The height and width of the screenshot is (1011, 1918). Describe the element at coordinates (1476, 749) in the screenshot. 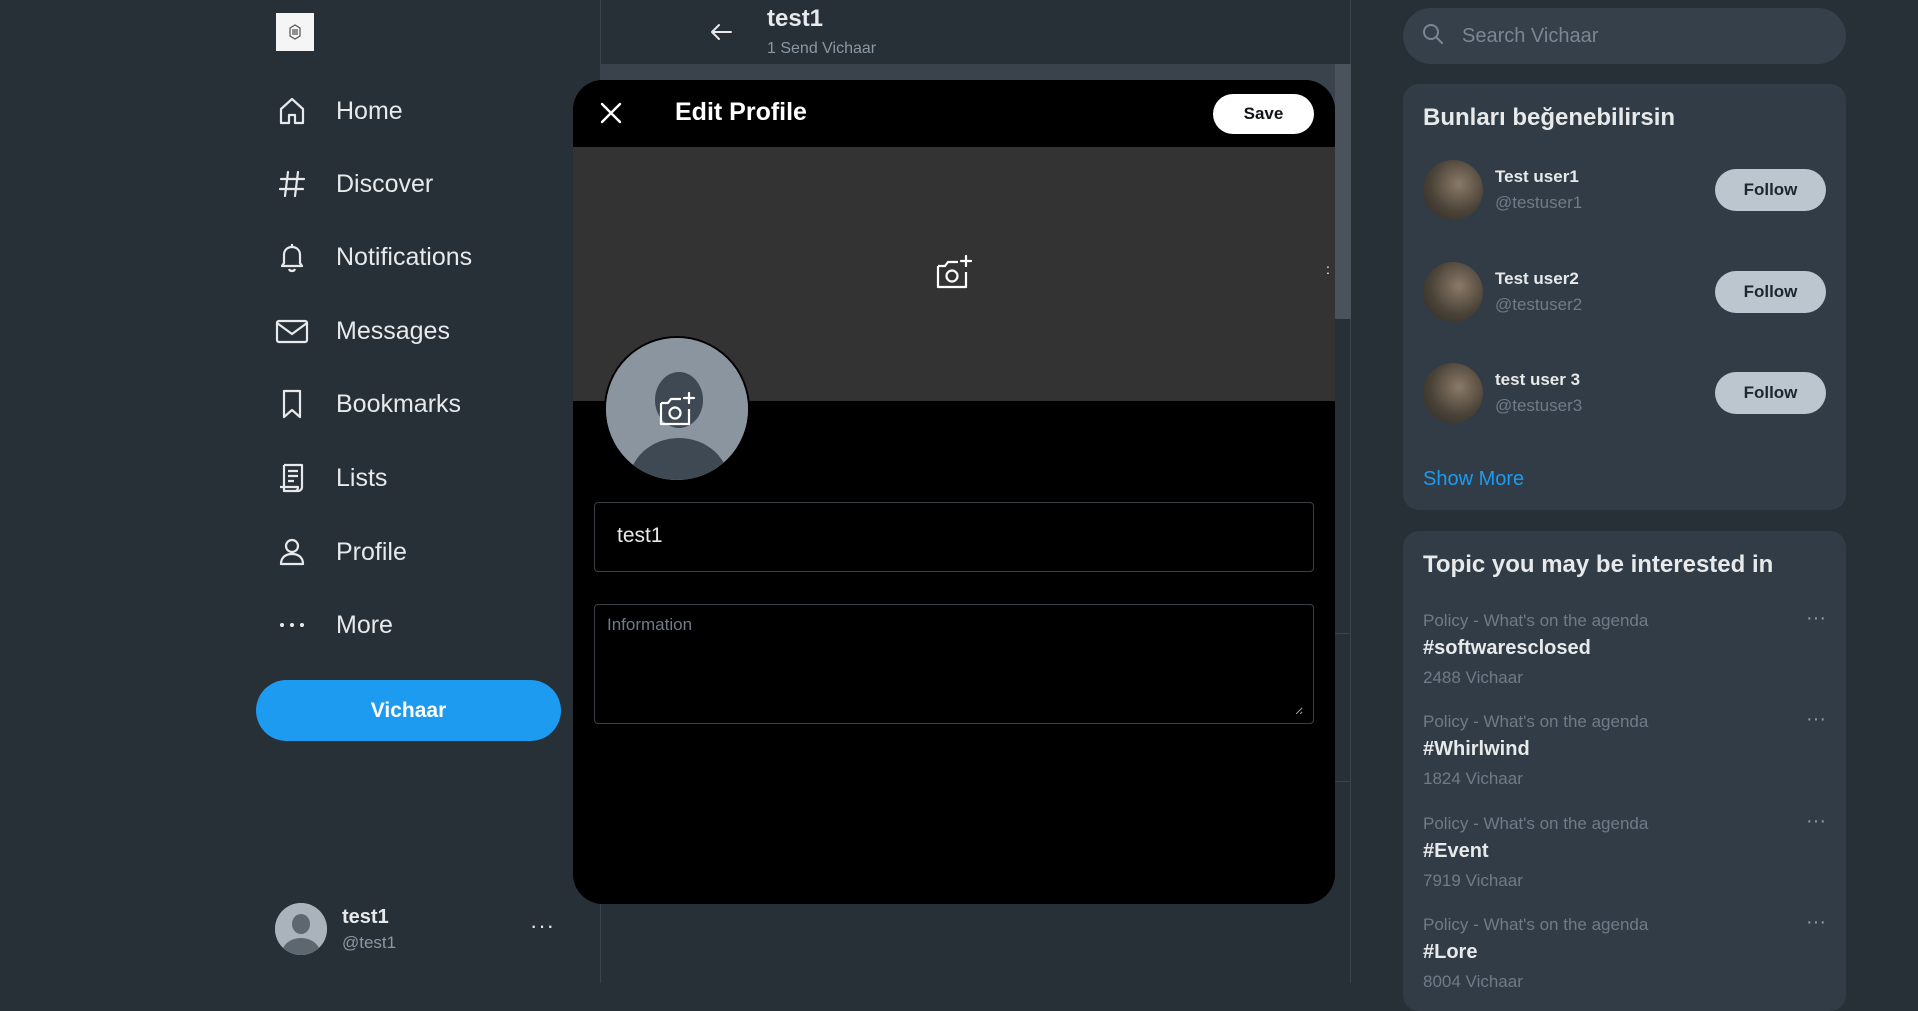

I see `topic-tag: #Whirlwind` at that location.